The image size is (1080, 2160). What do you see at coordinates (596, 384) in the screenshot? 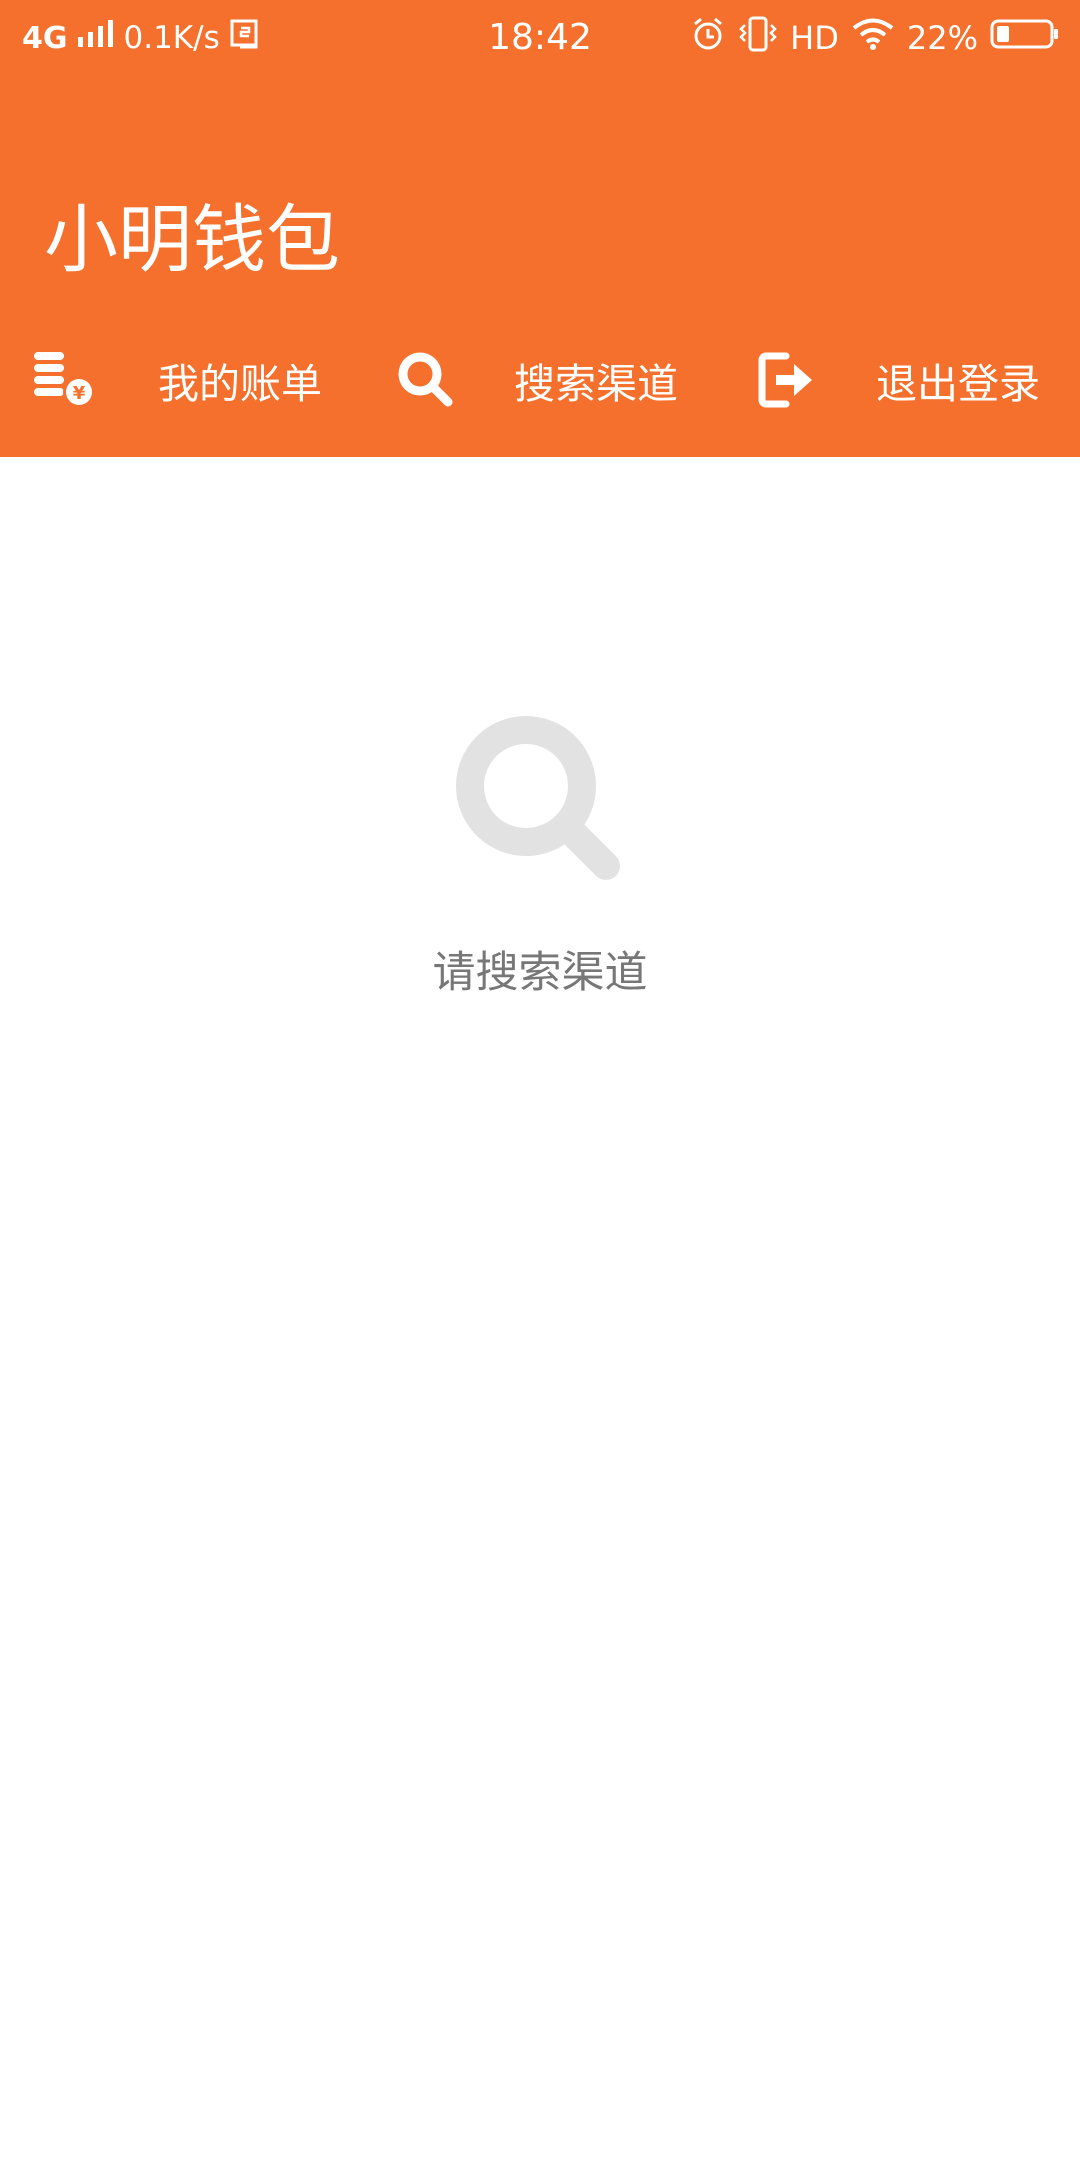
I see `search-channel-label: 搜索渠道` at bounding box center [596, 384].